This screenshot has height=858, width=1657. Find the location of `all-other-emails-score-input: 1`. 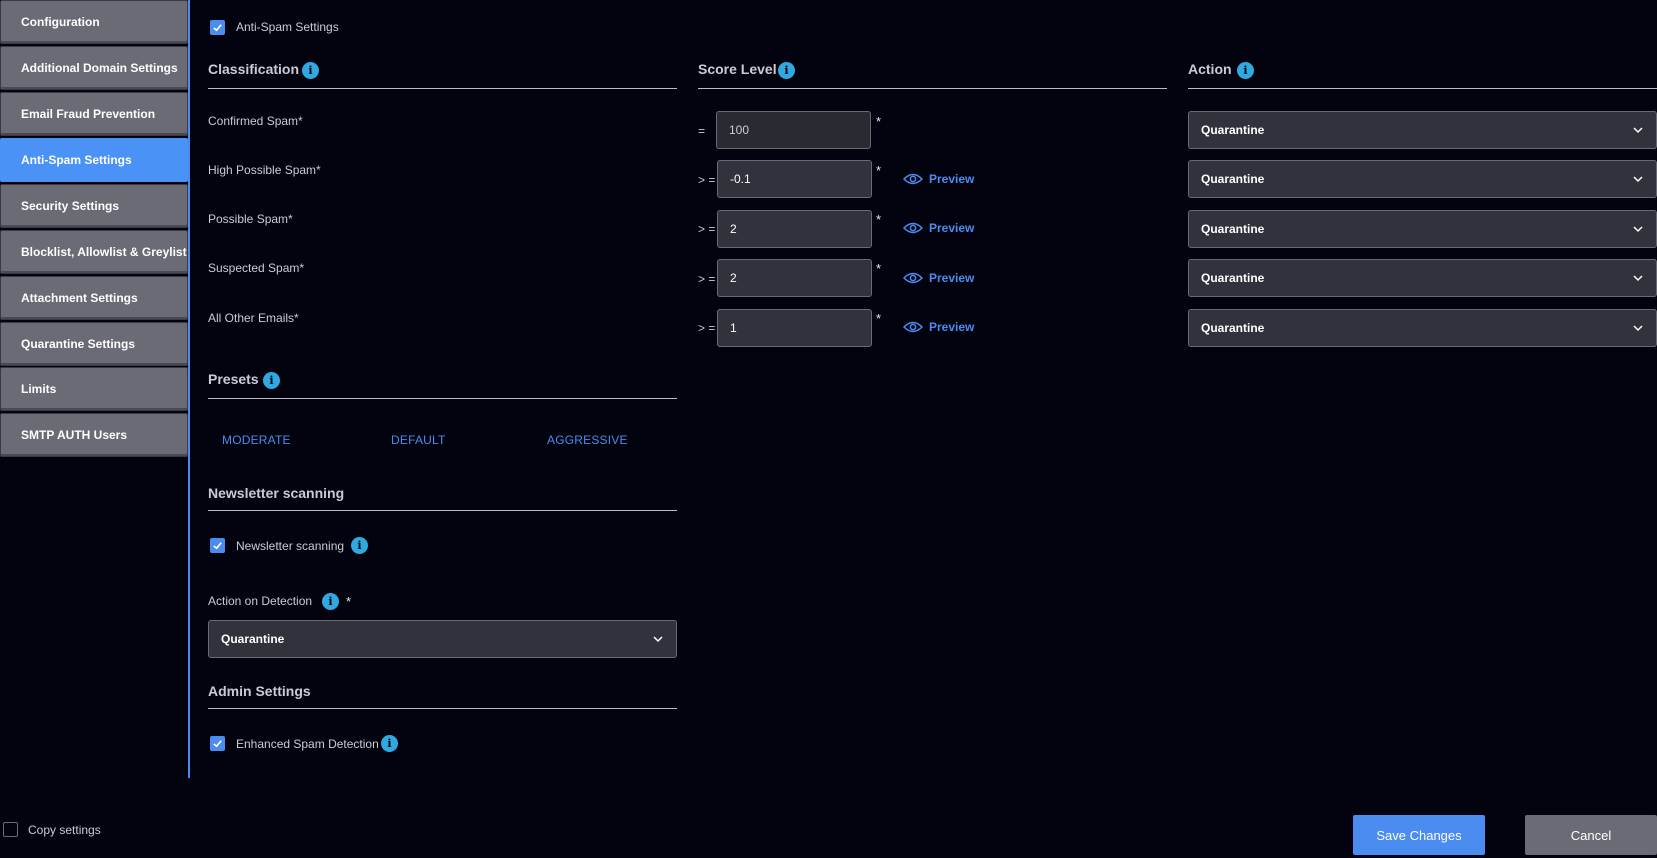

all-other-emails-score-input: 1 is located at coordinates (794, 328).